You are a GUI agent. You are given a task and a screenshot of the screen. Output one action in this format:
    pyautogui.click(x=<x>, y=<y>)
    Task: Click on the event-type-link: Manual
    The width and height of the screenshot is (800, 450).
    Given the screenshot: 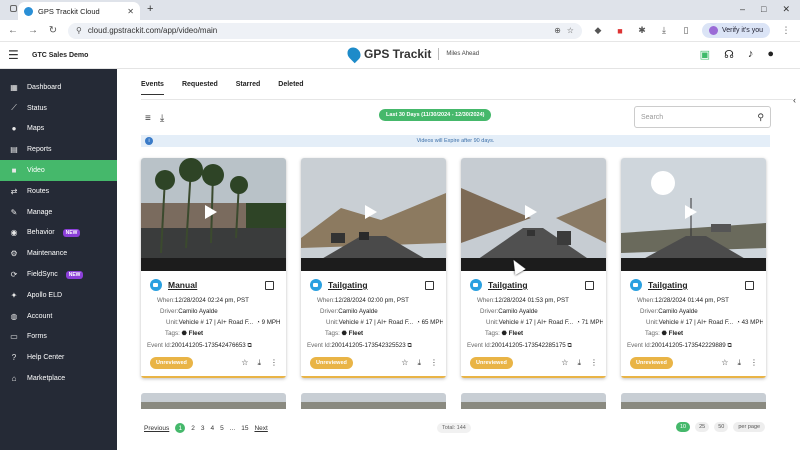 What is the action you would take?
    pyautogui.click(x=182, y=285)
    